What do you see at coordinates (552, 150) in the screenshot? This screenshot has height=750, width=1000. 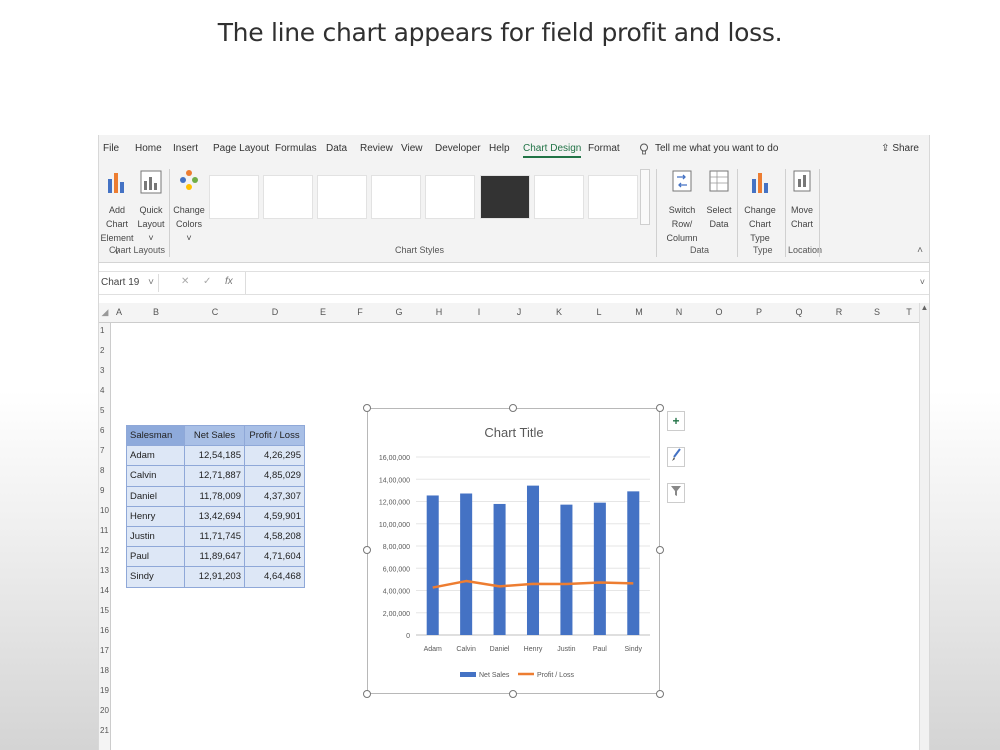 I see `tab-chart-design: Chart Design` at bounding box center [552, 150].